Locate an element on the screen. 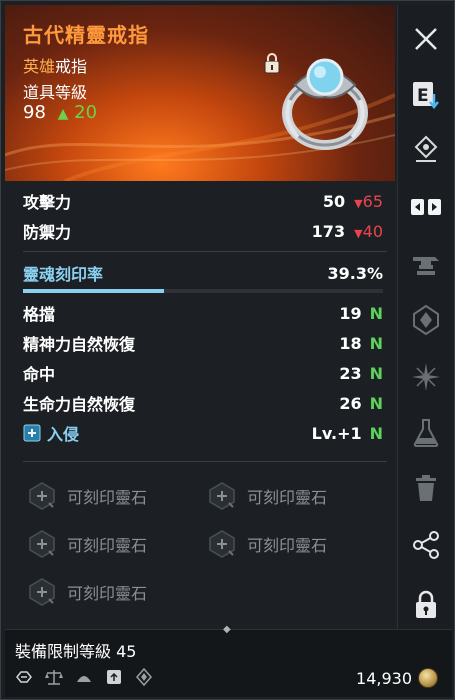 Image resolution: width=455 pixels, height=700 pixels. stat-label: 攻擊力 is located at coordinates (47, 202).